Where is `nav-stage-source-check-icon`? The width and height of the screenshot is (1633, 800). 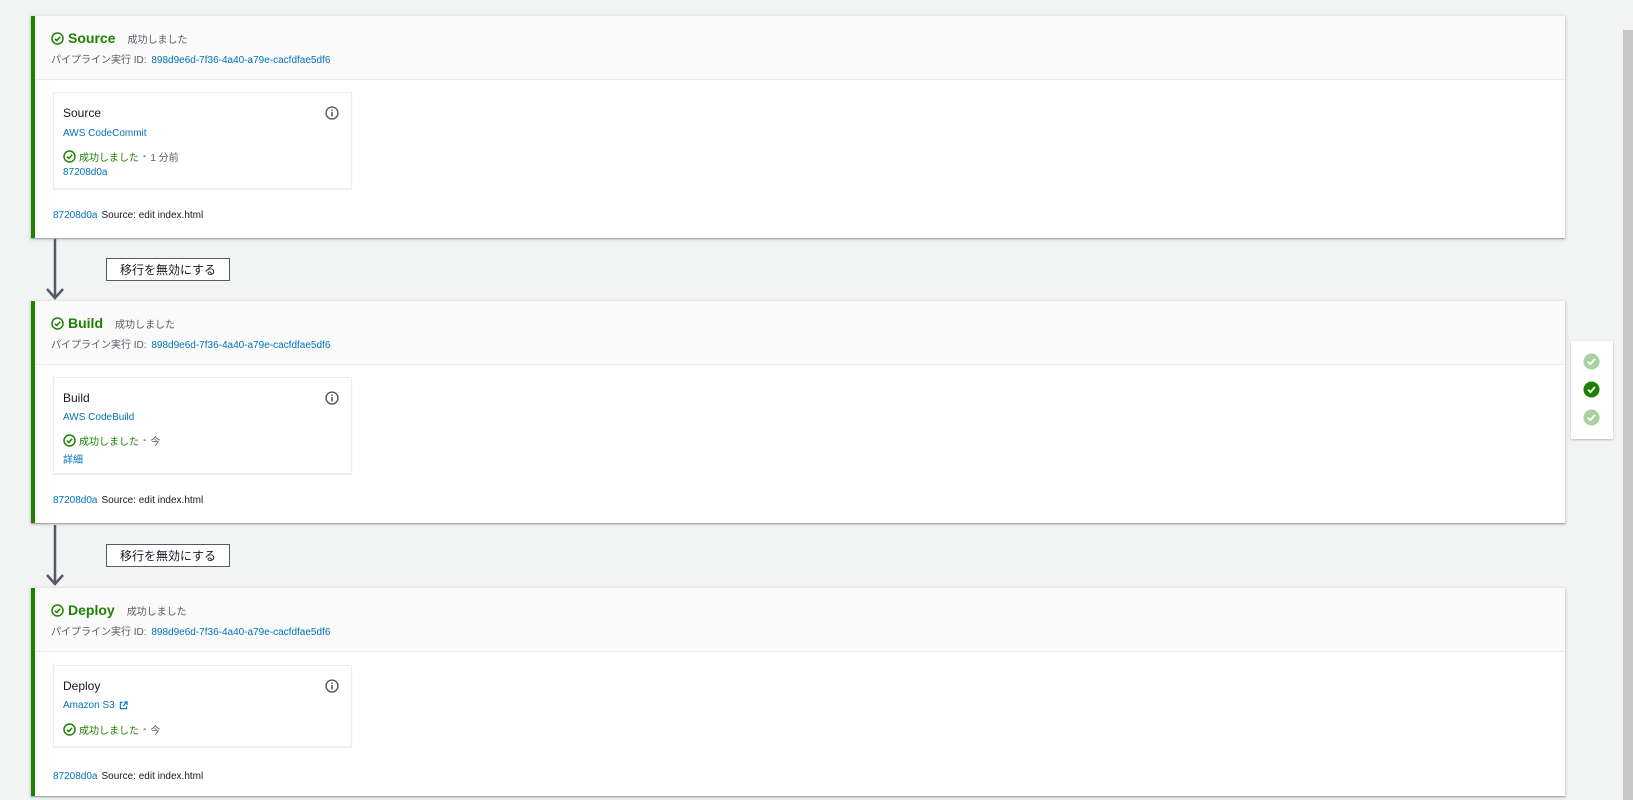 nav-stage-source-check-icon is located at coordinates (1591, 361).